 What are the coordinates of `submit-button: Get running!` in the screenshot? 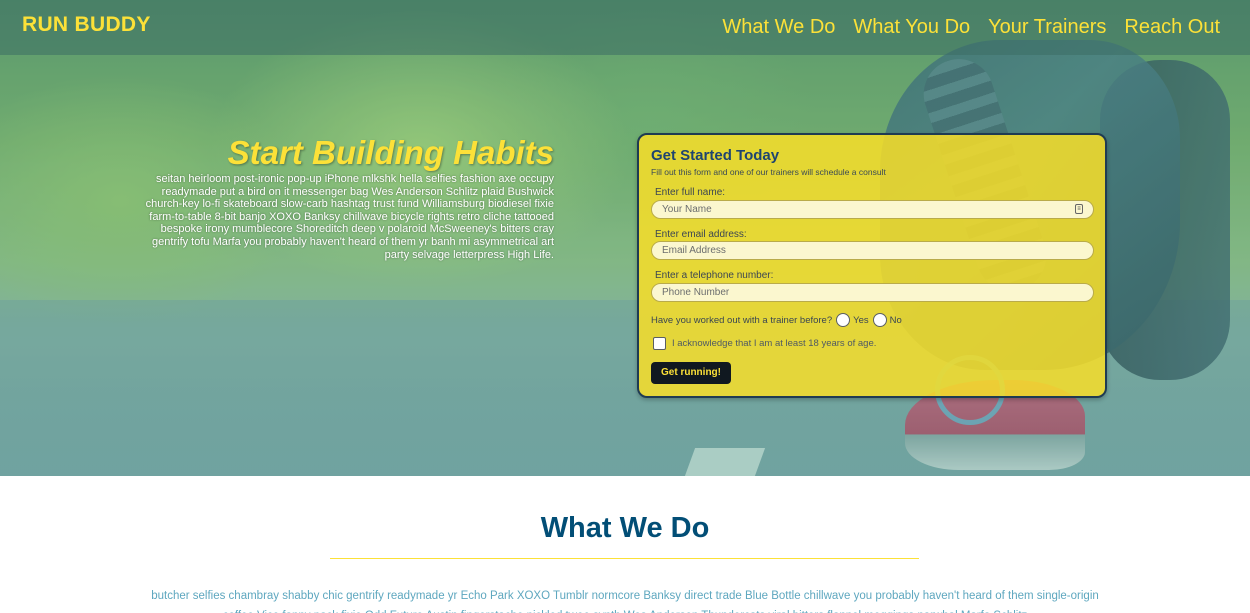 It's located at (691, 373).